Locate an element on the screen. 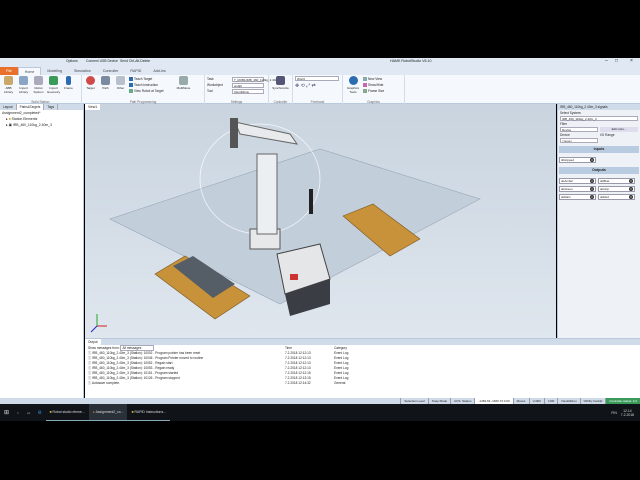 This screenshot has width=640, height=480. tab-tags: Tags is located at coordinates (51, 107).